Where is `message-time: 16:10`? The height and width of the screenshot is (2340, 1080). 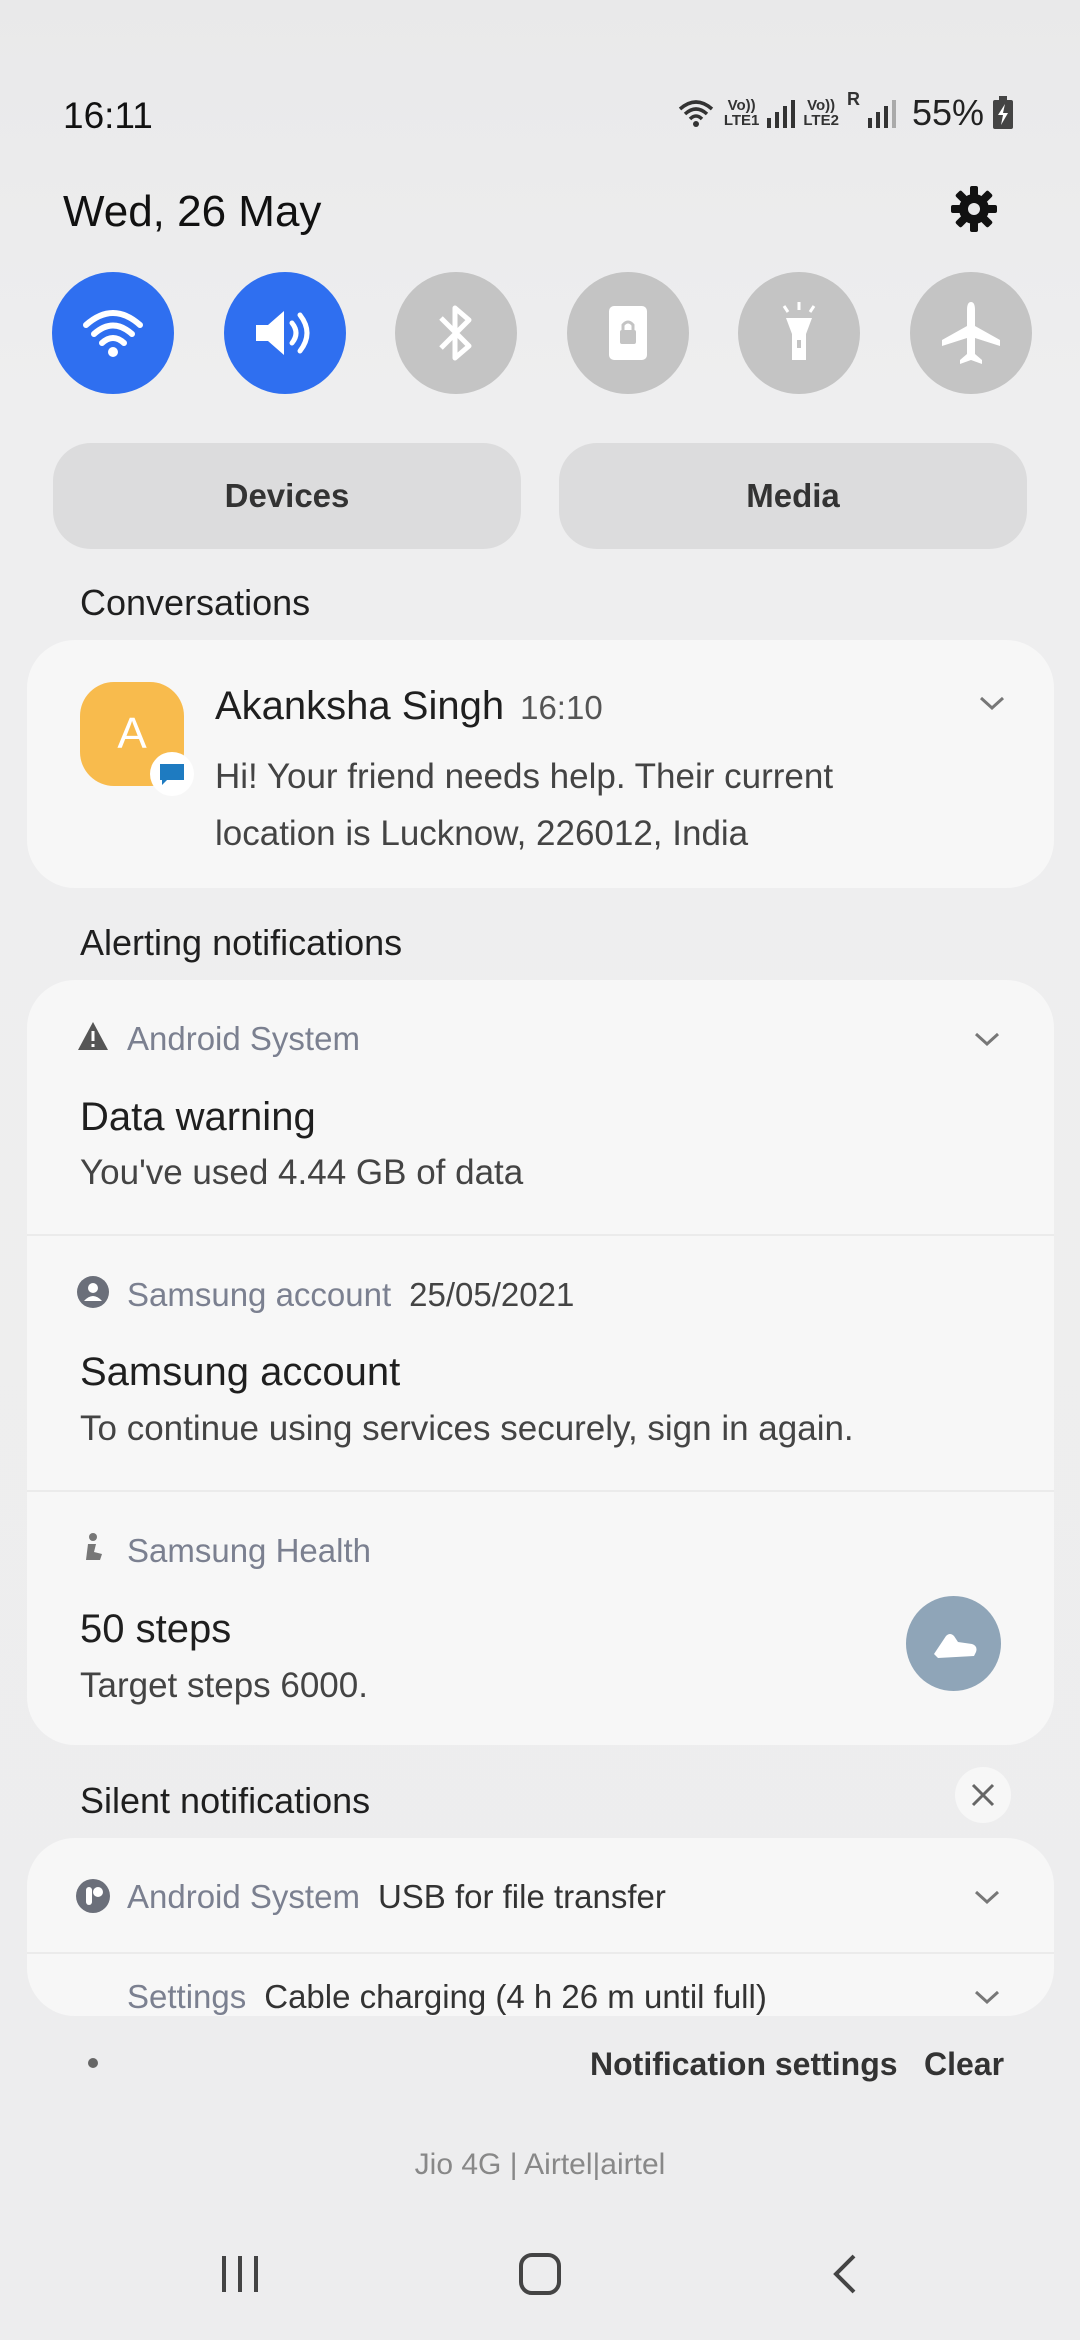 message-time: 16:10 is located at coordinates (561, 707).